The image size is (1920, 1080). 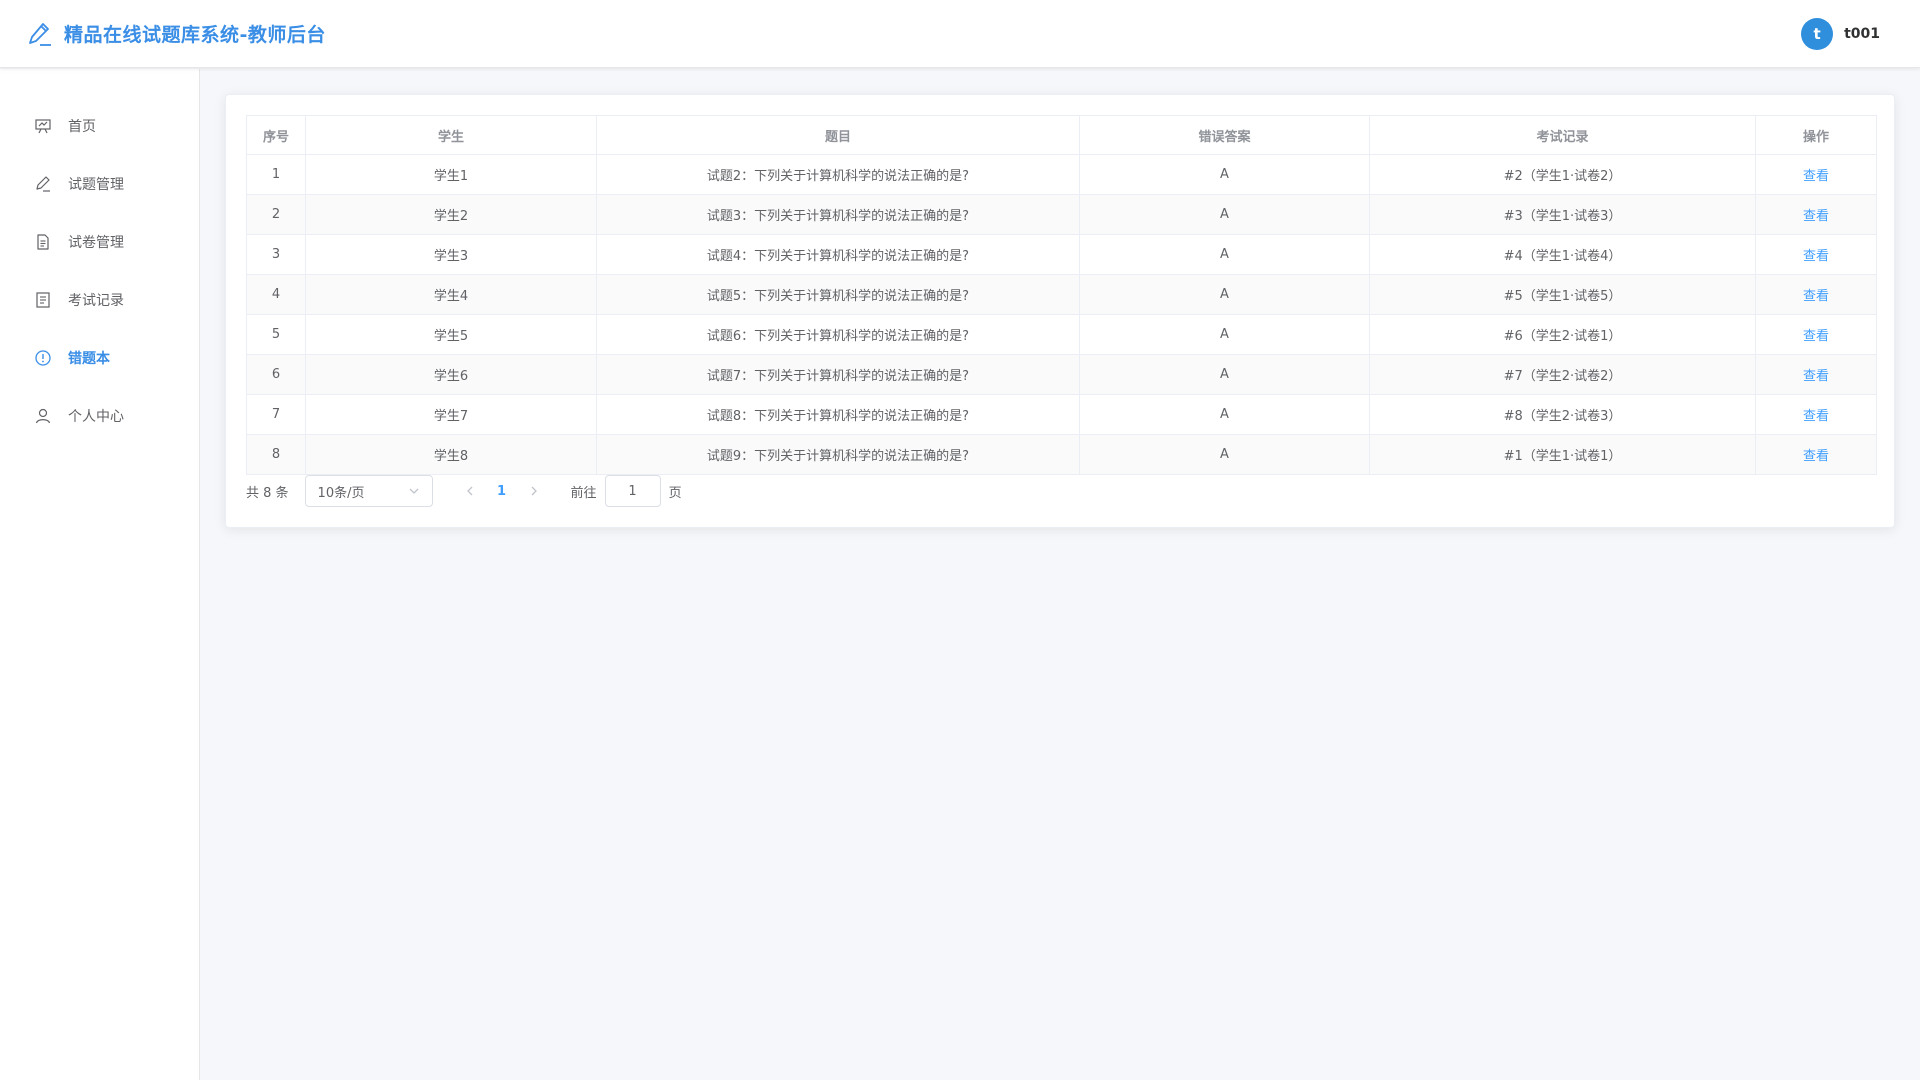 I want to click on chevron-right-icon, so click(x=534, y=491).